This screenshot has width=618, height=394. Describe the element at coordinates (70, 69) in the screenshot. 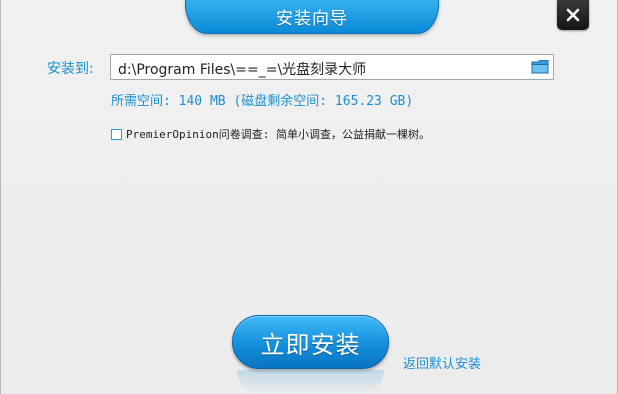

I see `install-path-label: 安装到:` at that location.